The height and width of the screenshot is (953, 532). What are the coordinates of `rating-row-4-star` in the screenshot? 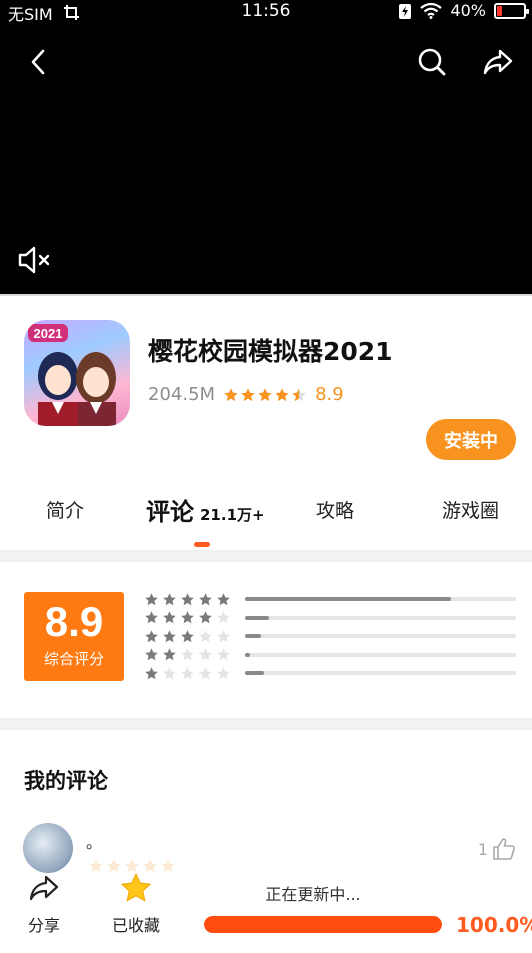 It's located at (330, 618).